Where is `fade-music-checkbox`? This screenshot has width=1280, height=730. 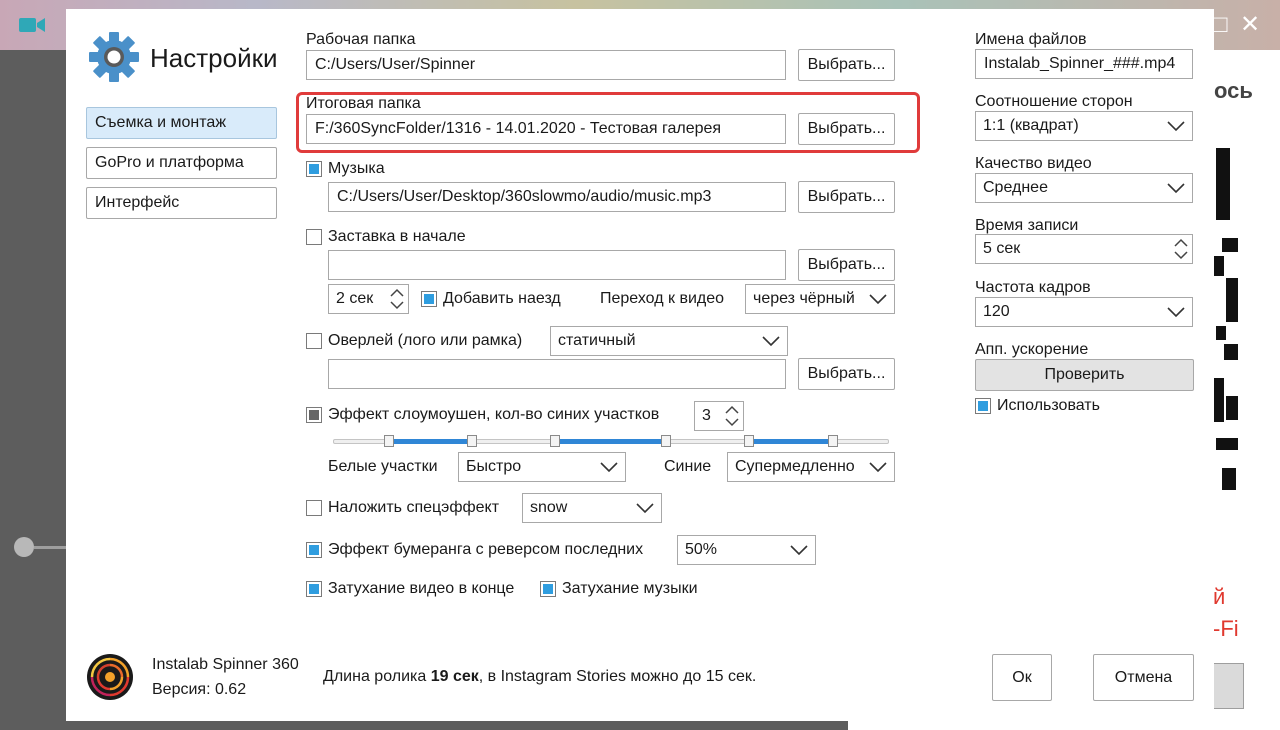 fade-music-checkbox is located at coordinates (548, 589).